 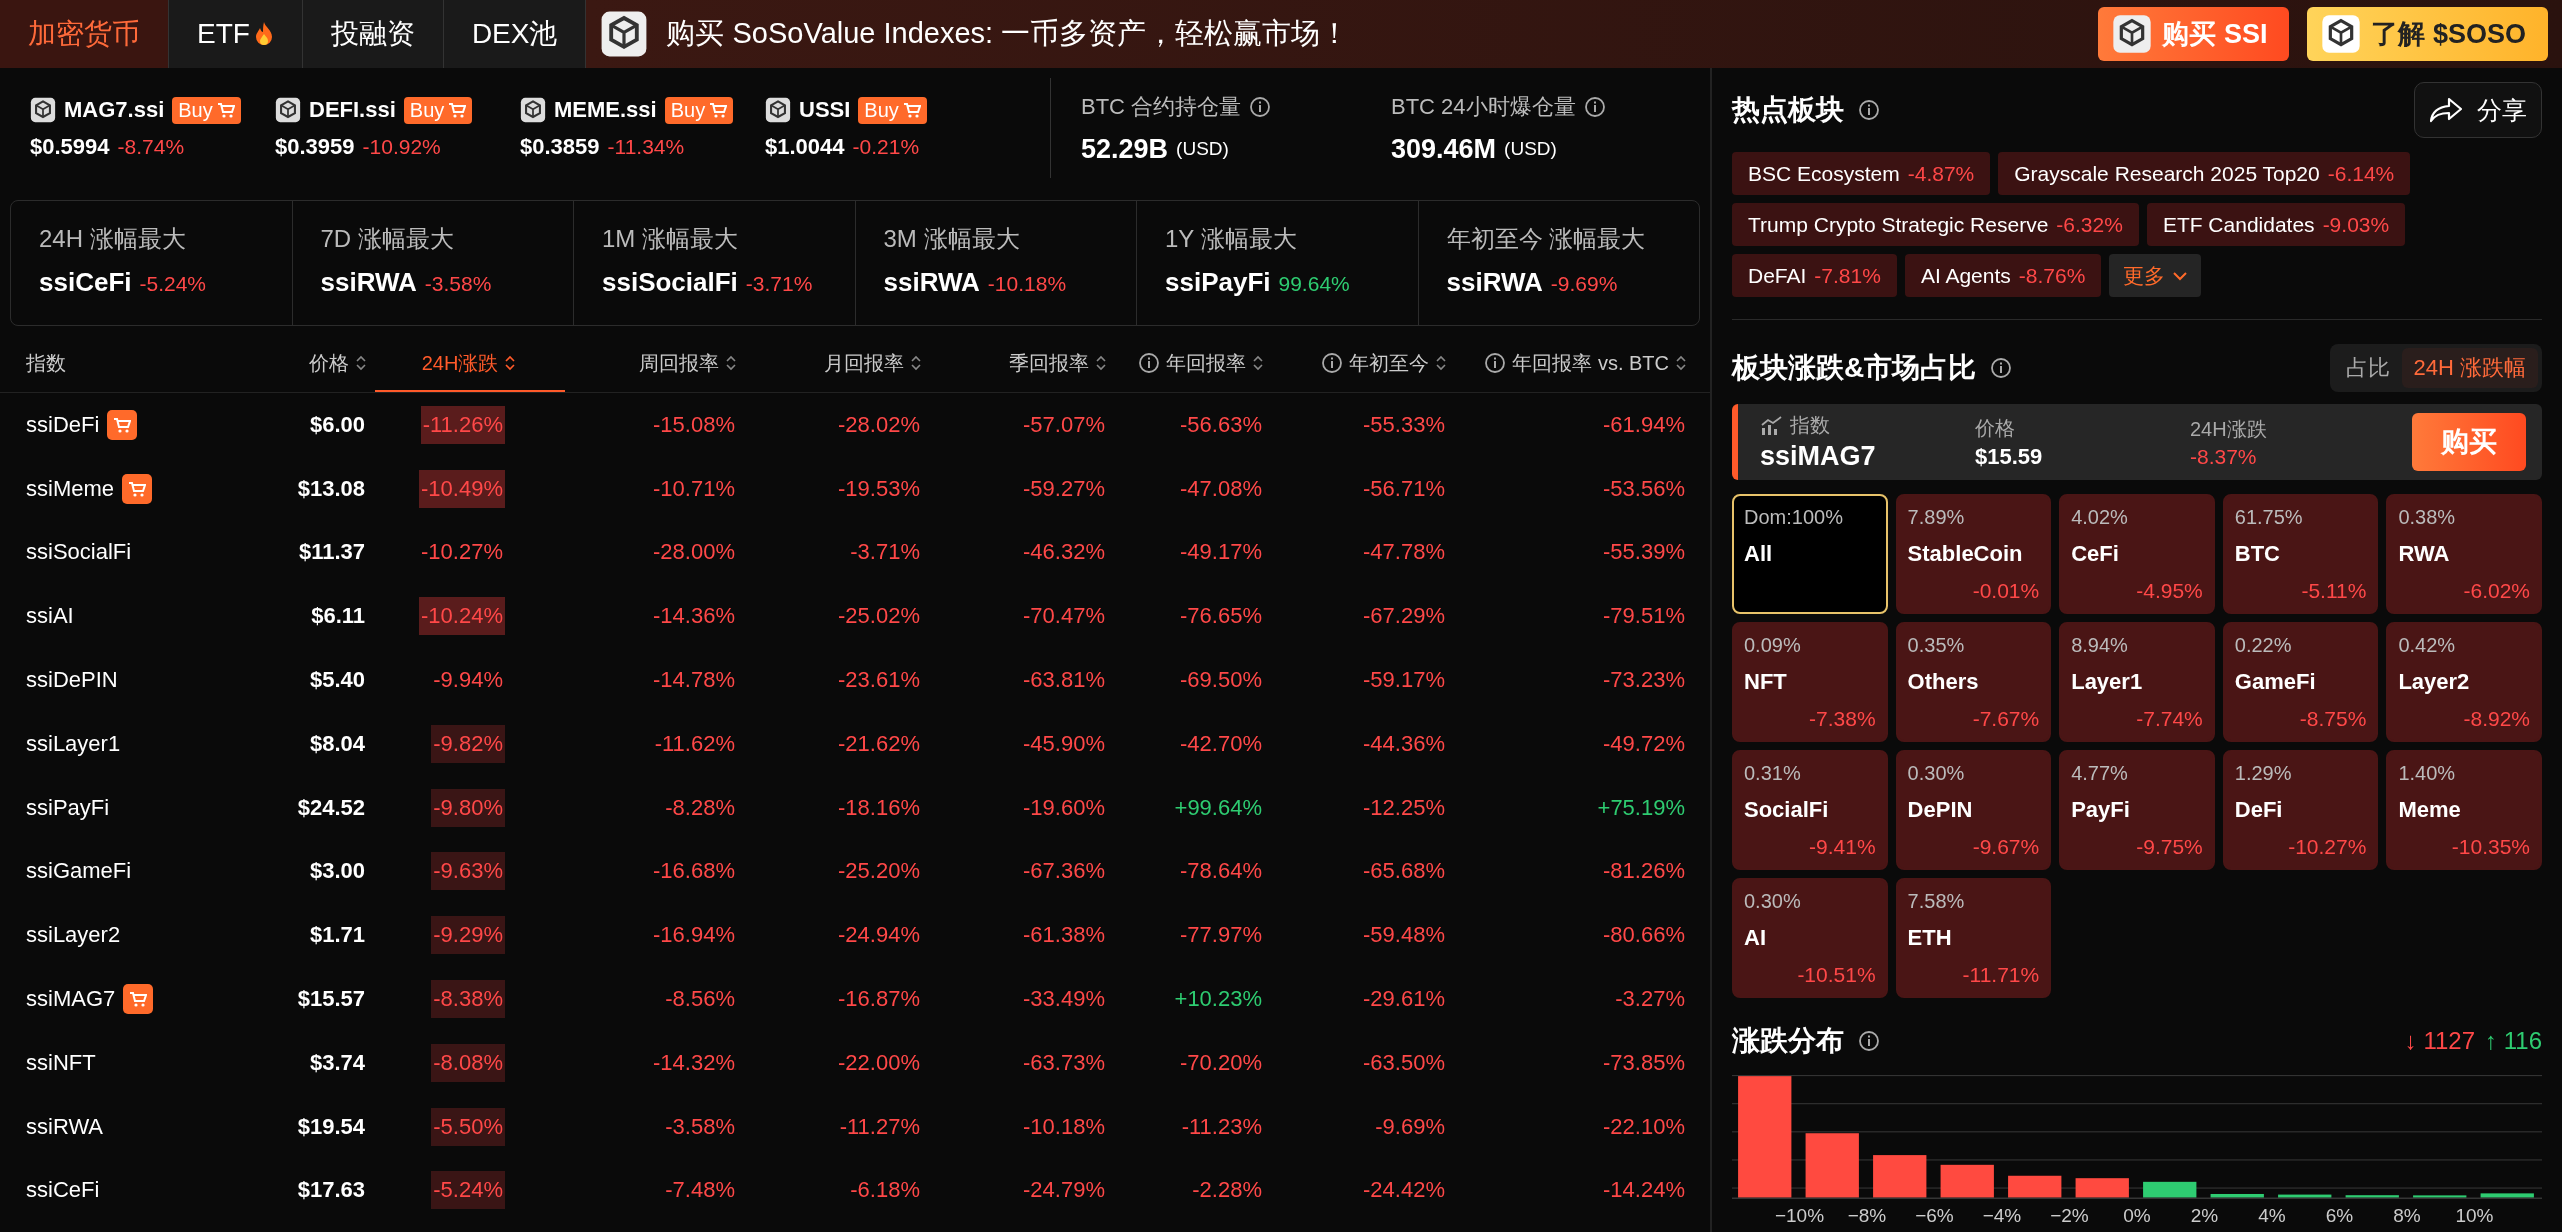 I want to click on sector-tile: 0.31% SocialFi -9.41%, so click(x=1810, y=810).